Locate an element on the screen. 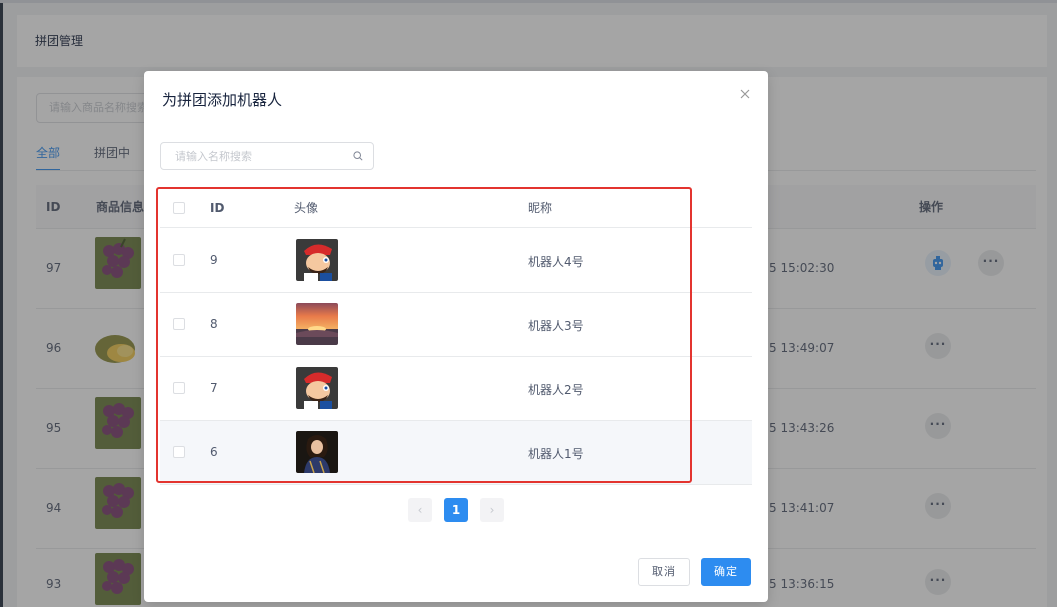 The image size is (1057, 607). robot-id: 8 is located at coordinates (214, 324).